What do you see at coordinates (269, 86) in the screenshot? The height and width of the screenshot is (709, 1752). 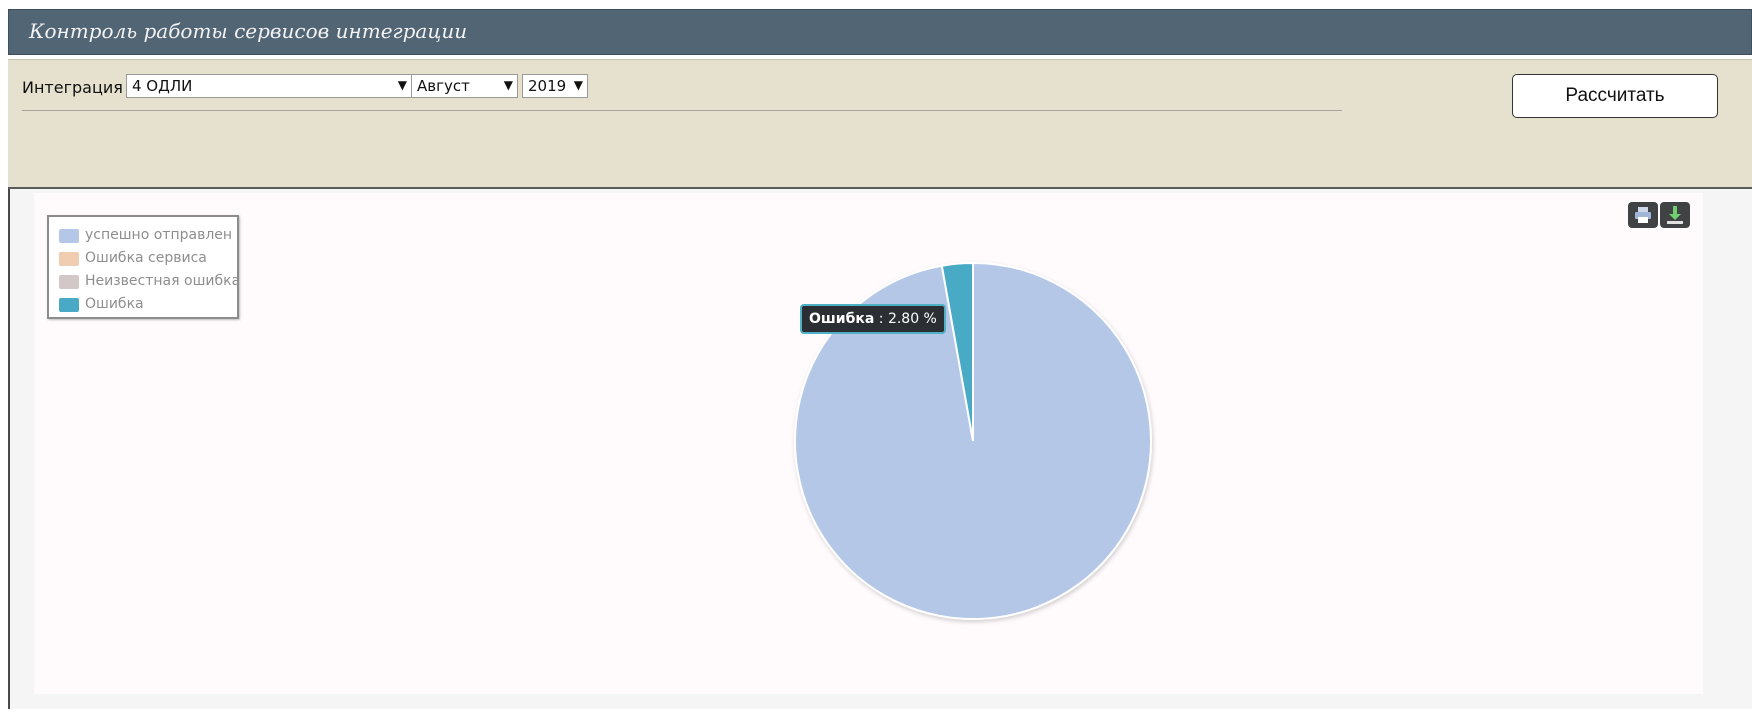 I see `integration-select: 4 ОДЛИ ▼` at bounding box center [269, 86].